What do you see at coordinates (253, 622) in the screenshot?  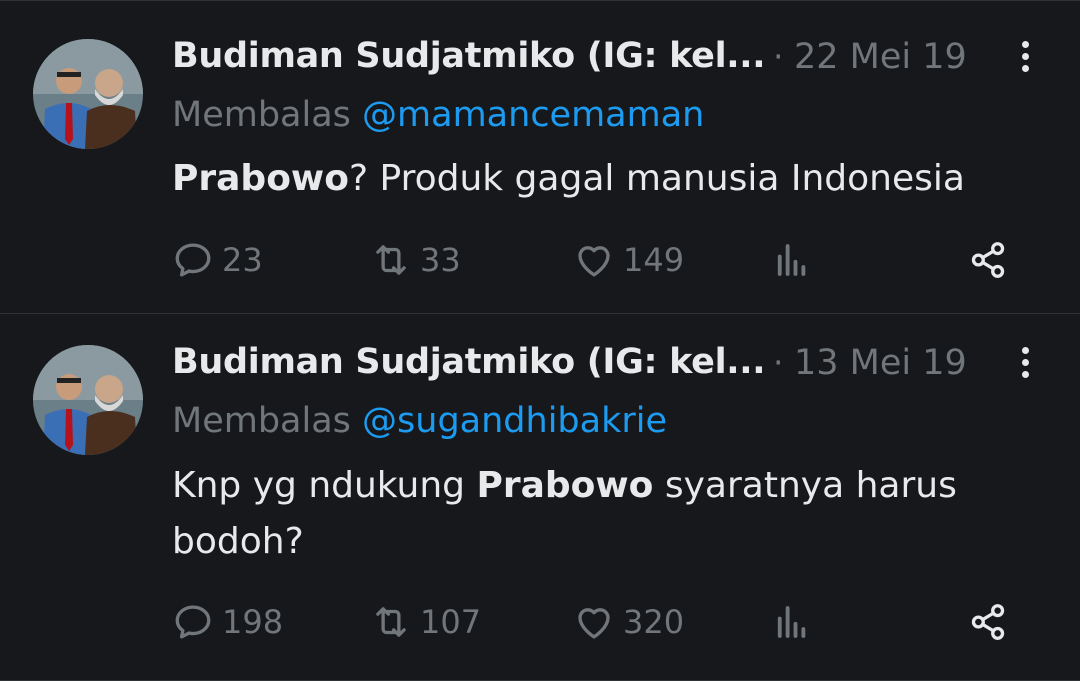 I see `reply-count: 198` at bounding box center [253, 622].